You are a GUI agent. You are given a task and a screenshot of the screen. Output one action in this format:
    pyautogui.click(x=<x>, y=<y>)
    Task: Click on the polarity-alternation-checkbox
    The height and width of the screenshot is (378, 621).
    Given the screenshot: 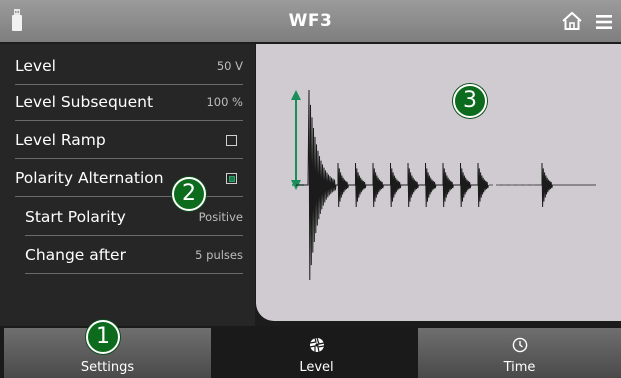 What is the action you would take?
    pyautogui.click(x=231, y=178)
    